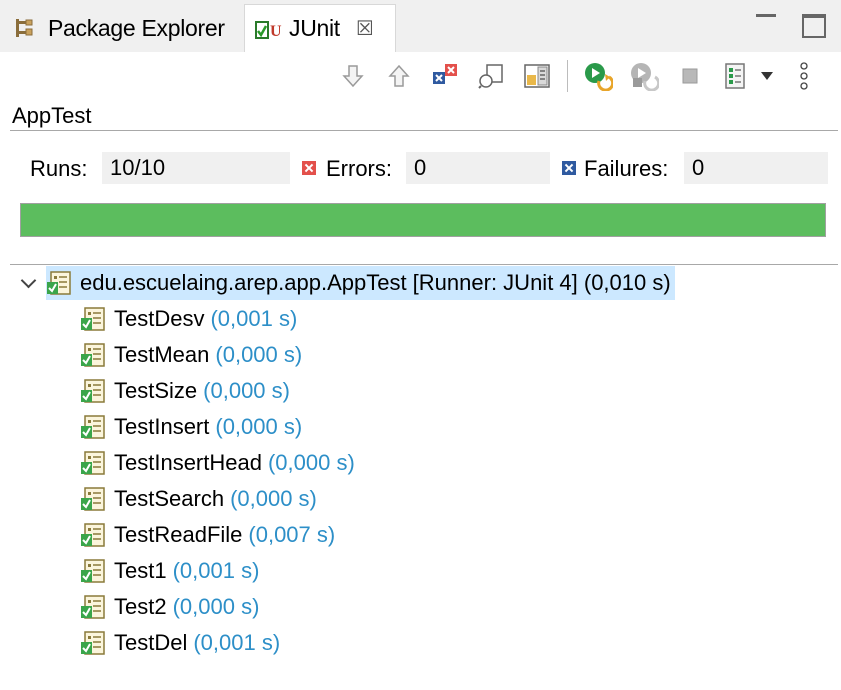  I want to click on runs-label: Runs:, so click(59, 168).